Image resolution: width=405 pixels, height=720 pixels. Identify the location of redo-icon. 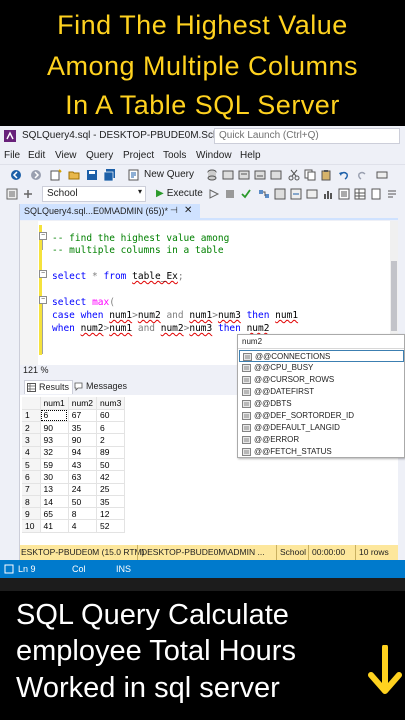
(362, 175).